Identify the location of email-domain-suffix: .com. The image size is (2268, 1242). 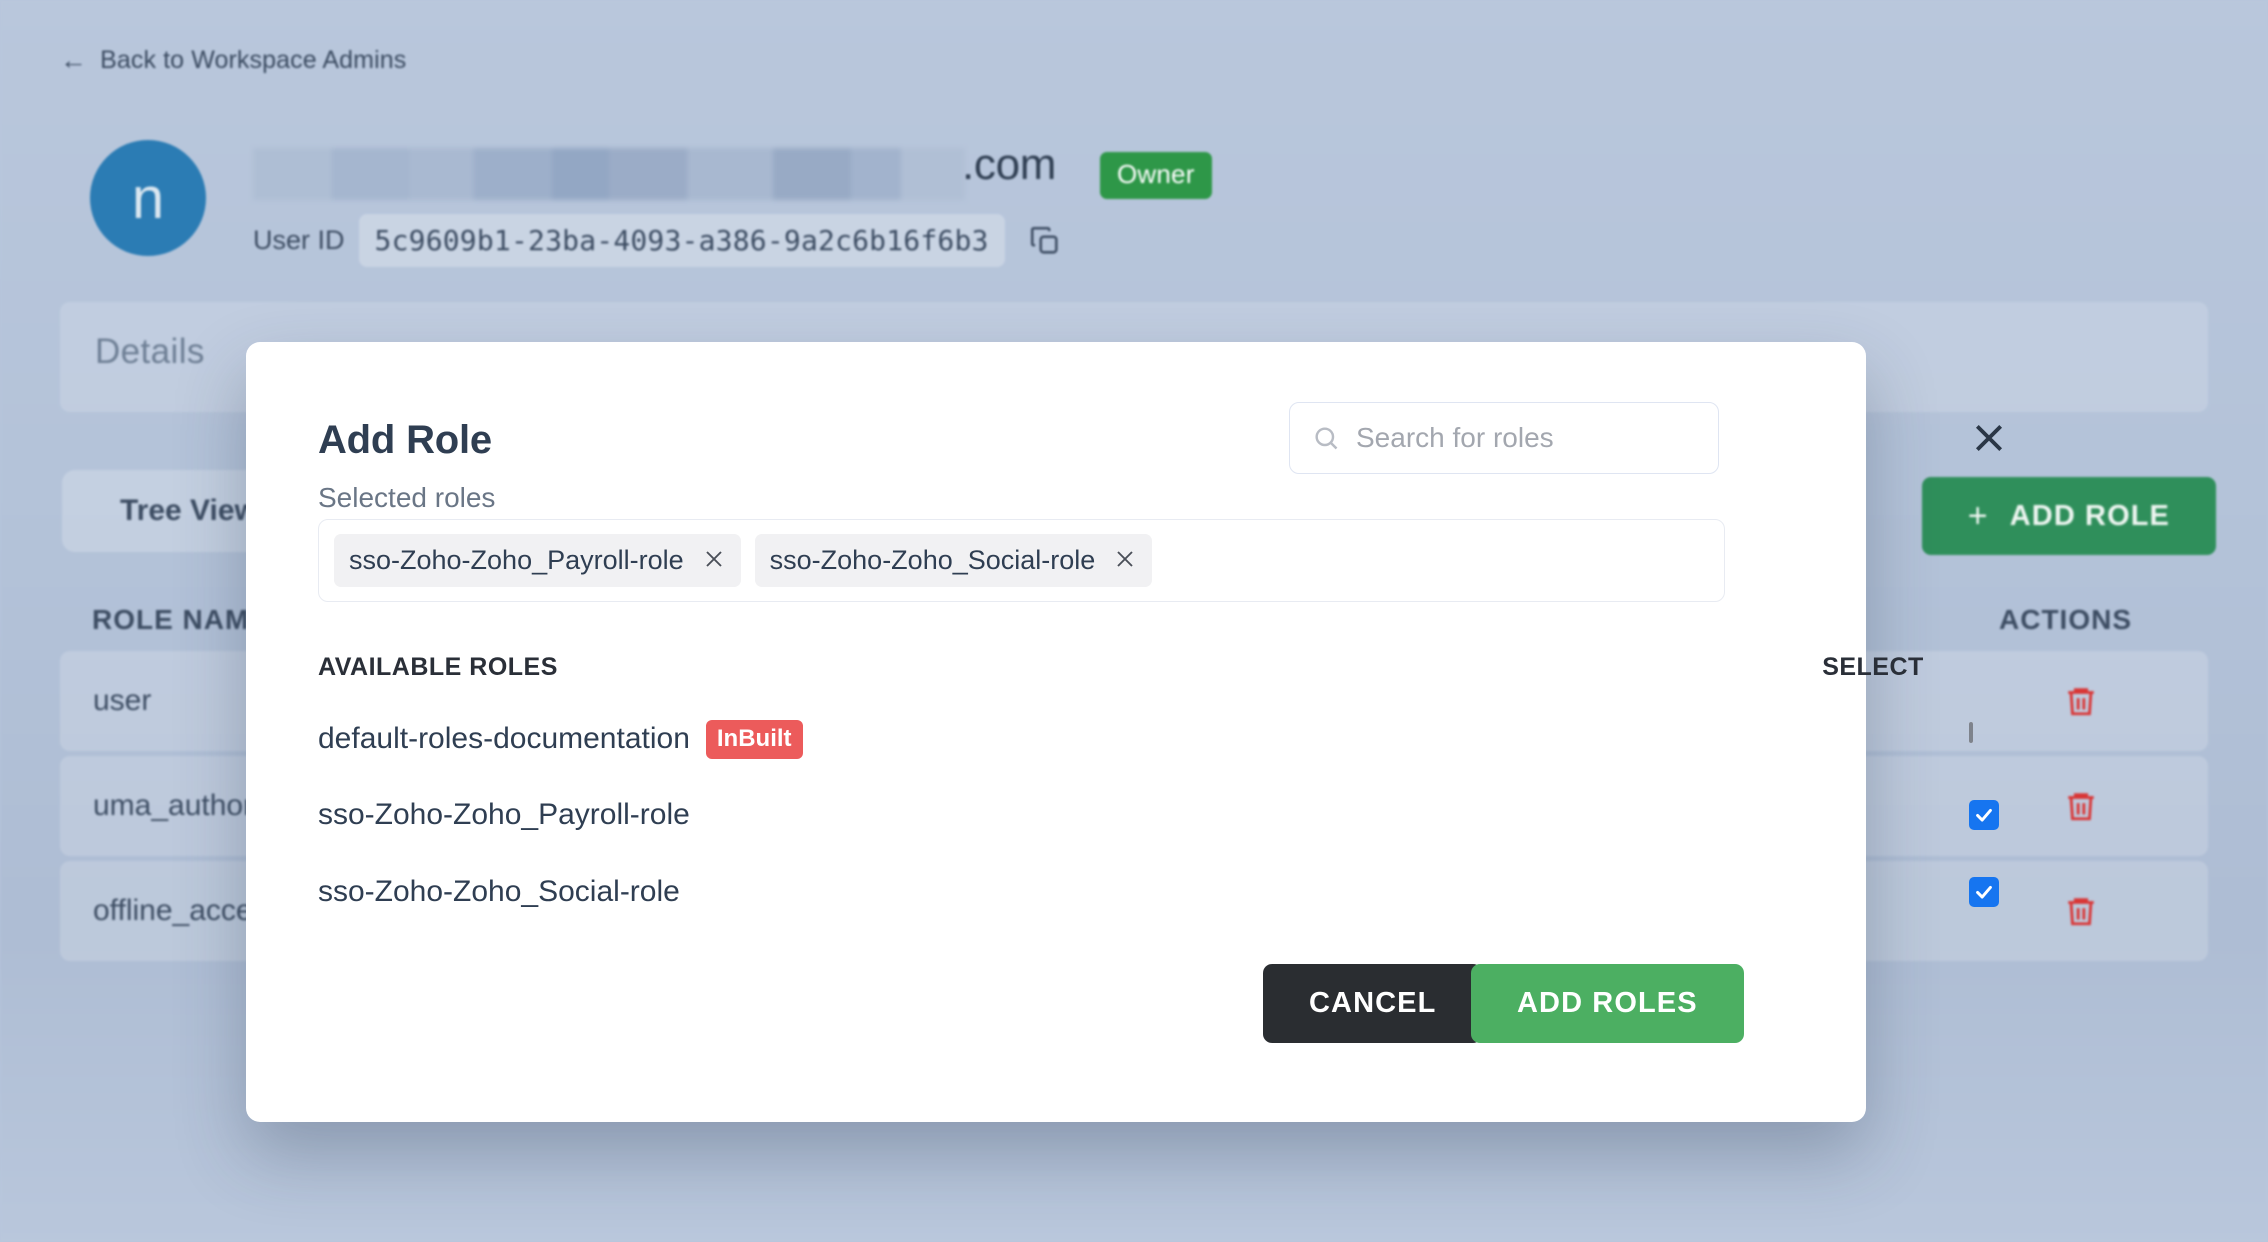
(1009, 164).